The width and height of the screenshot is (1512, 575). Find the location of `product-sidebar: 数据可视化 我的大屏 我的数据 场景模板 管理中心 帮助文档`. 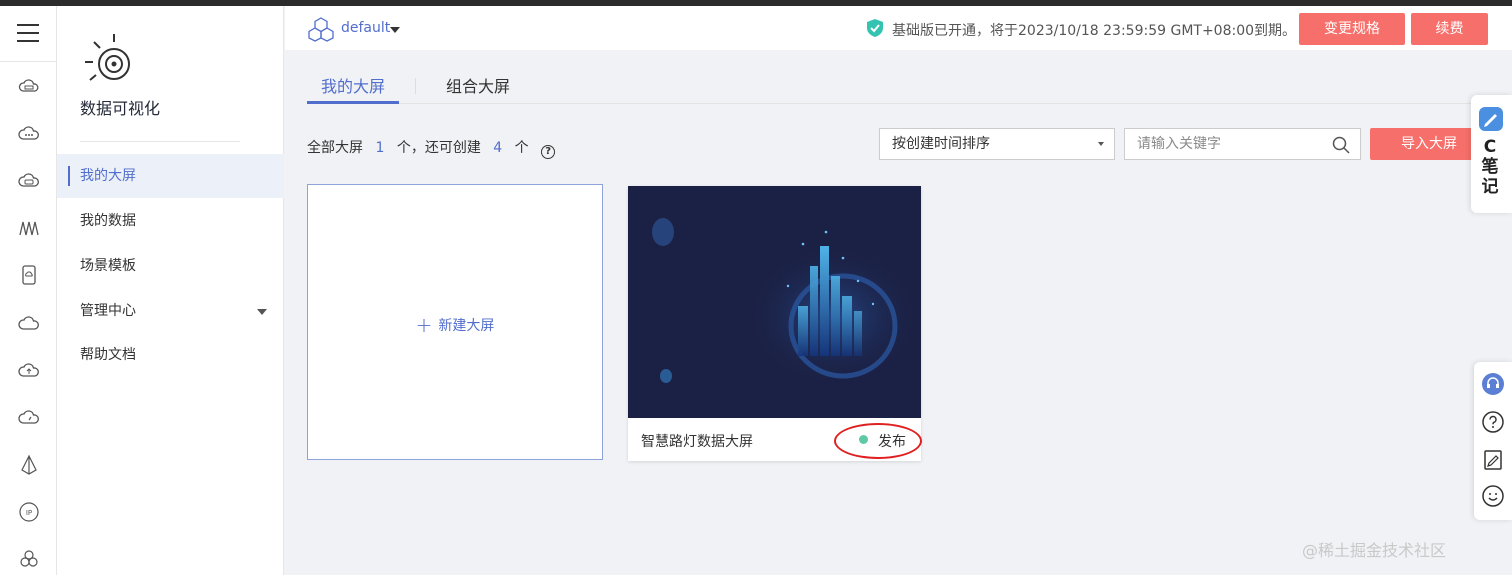

product-sidebar: 数据可视化 我的大屏 我的数据 场景模板 管理中心 帮助文档 is located at coordinates (170, 290).